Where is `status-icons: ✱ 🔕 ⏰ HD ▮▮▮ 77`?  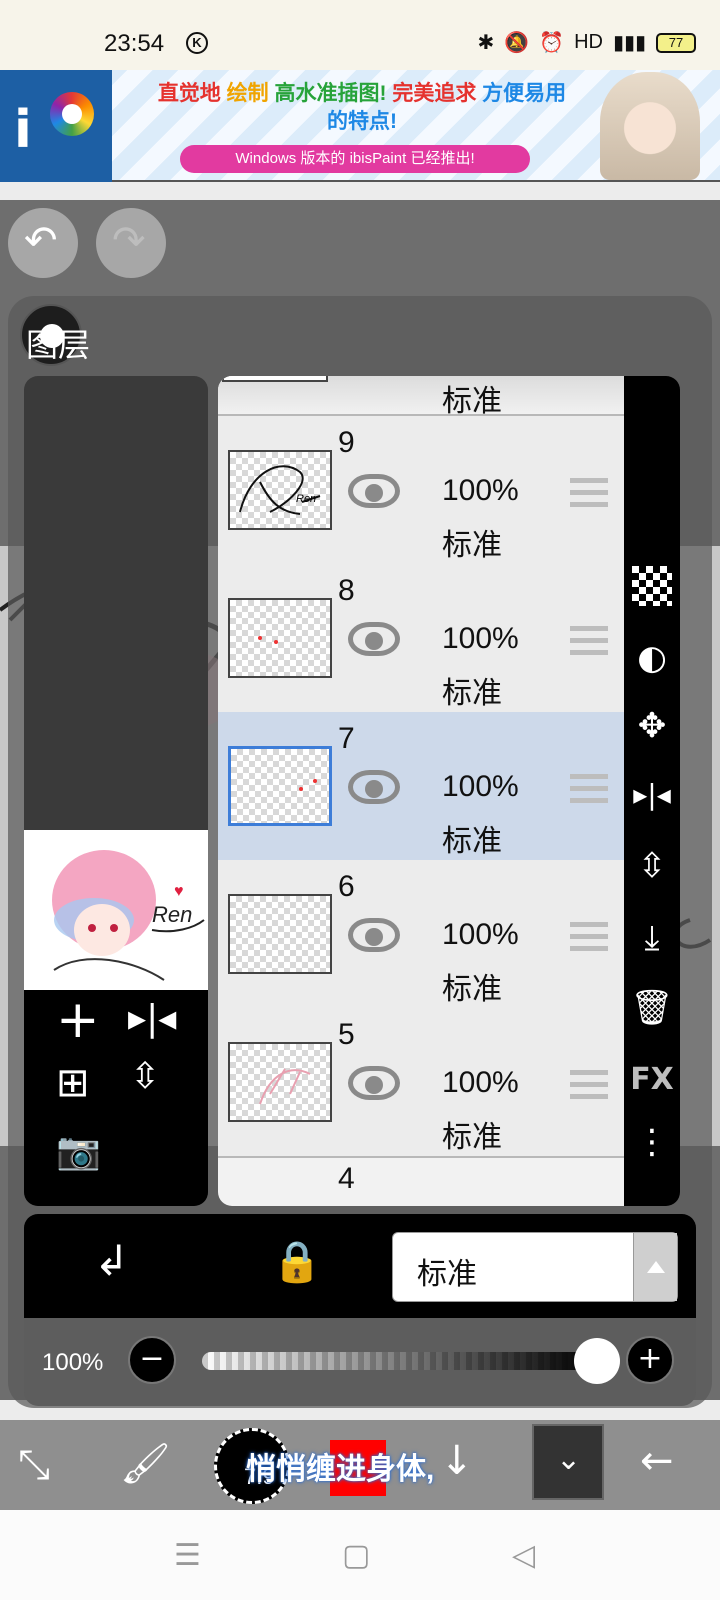 status-icons: ✱ 🔕 ⏰ HD ▮▮▮ 77 is located at coordinates (587, 42).